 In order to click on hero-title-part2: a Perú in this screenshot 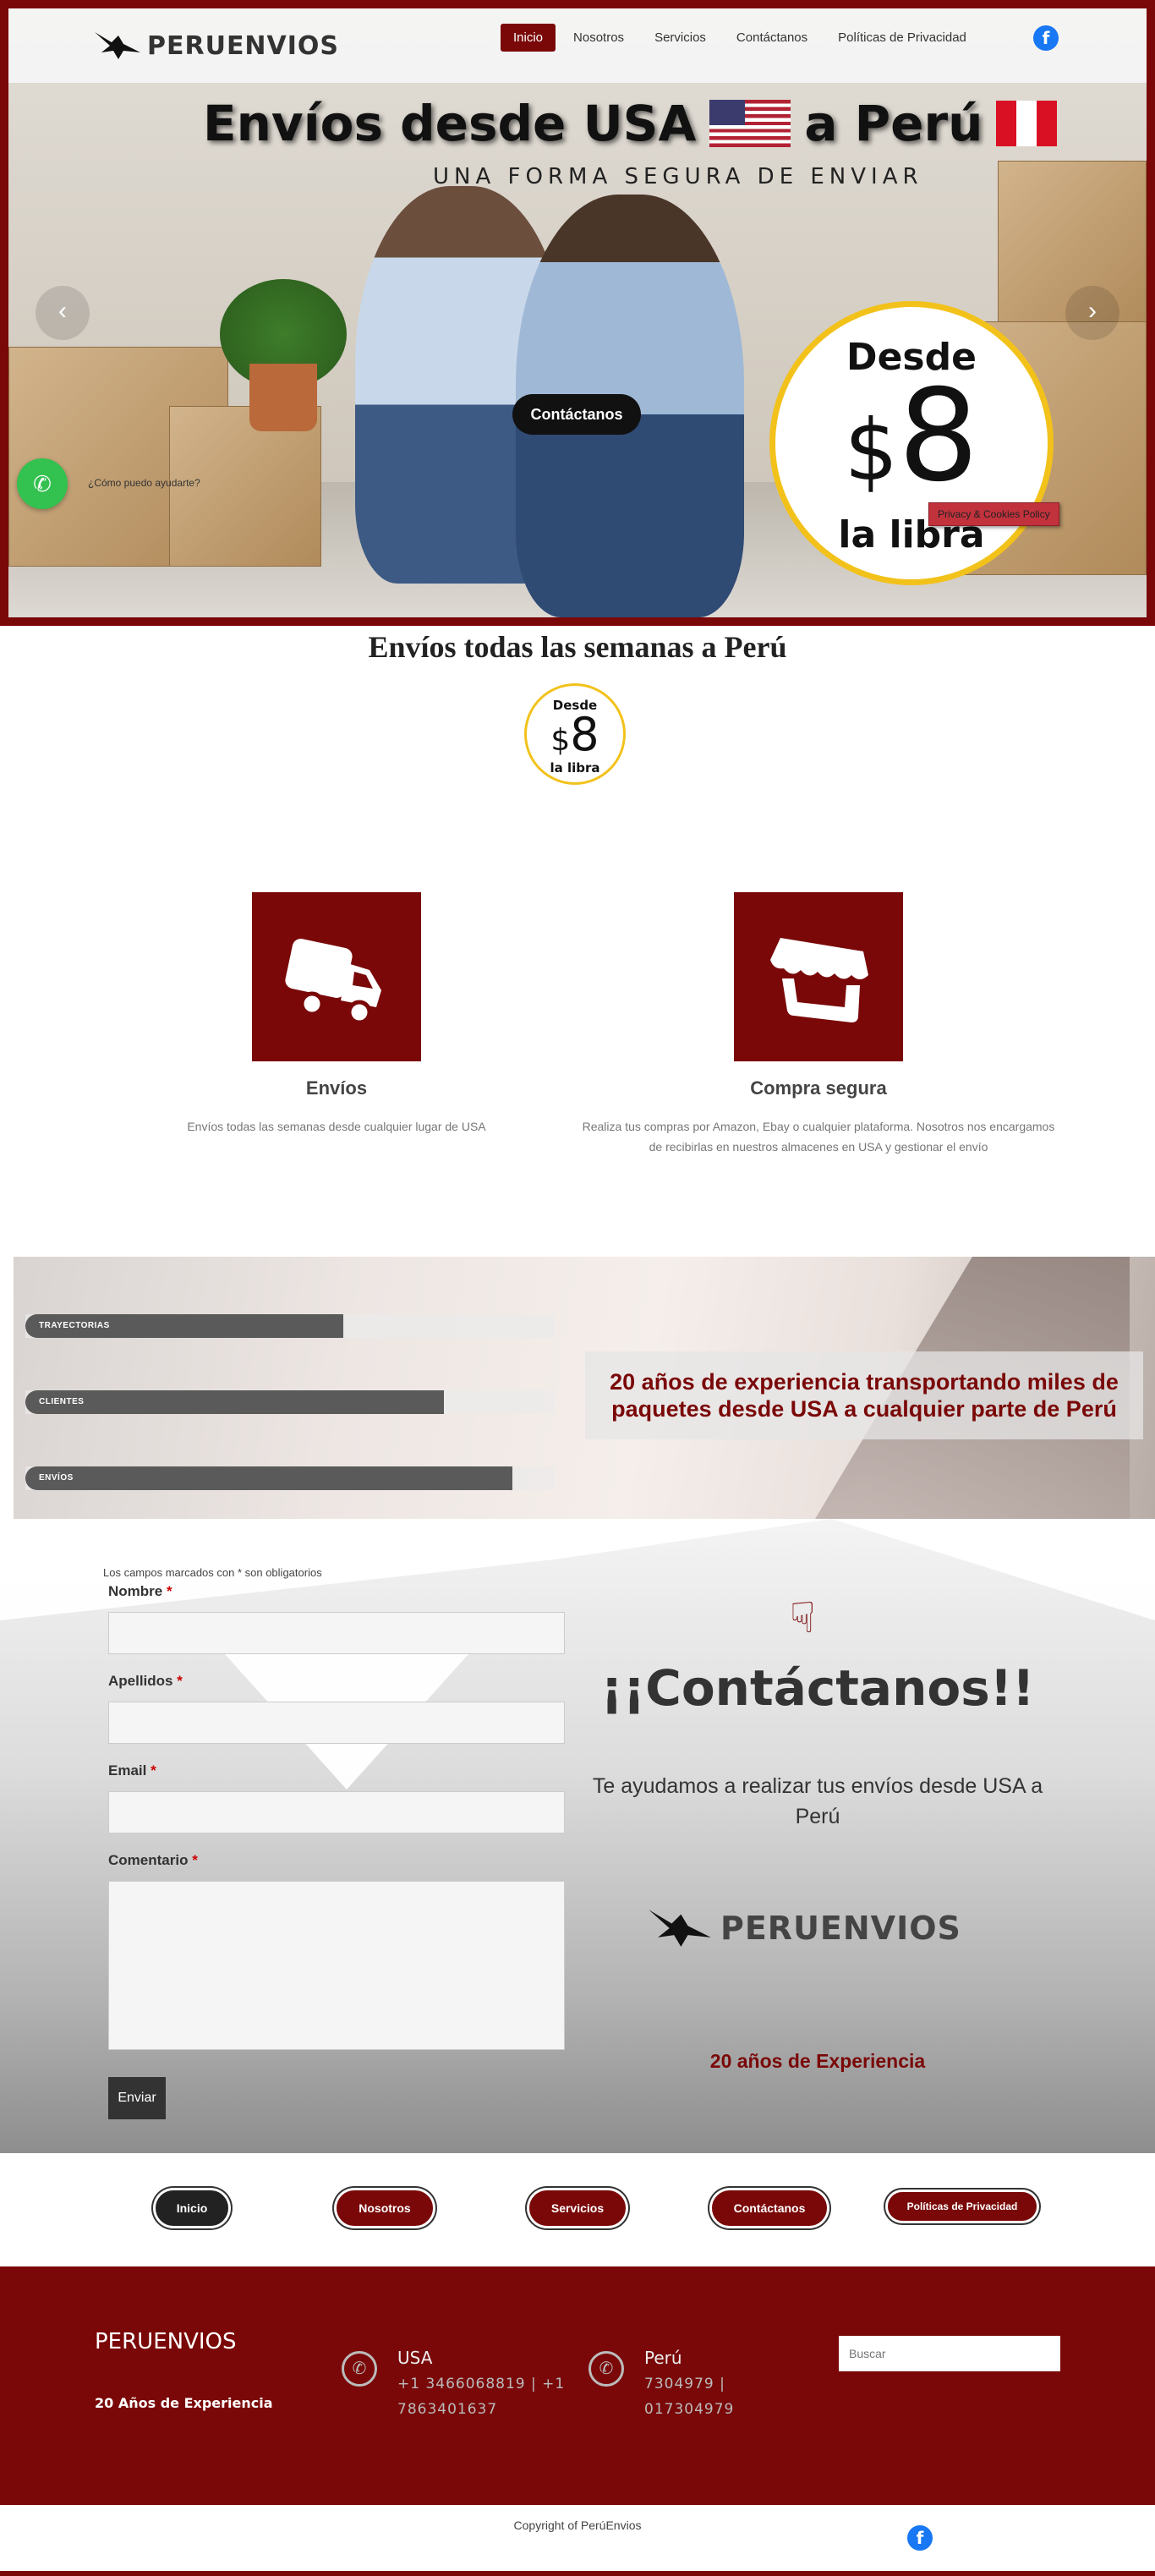, I will do `click(893, 123)`.